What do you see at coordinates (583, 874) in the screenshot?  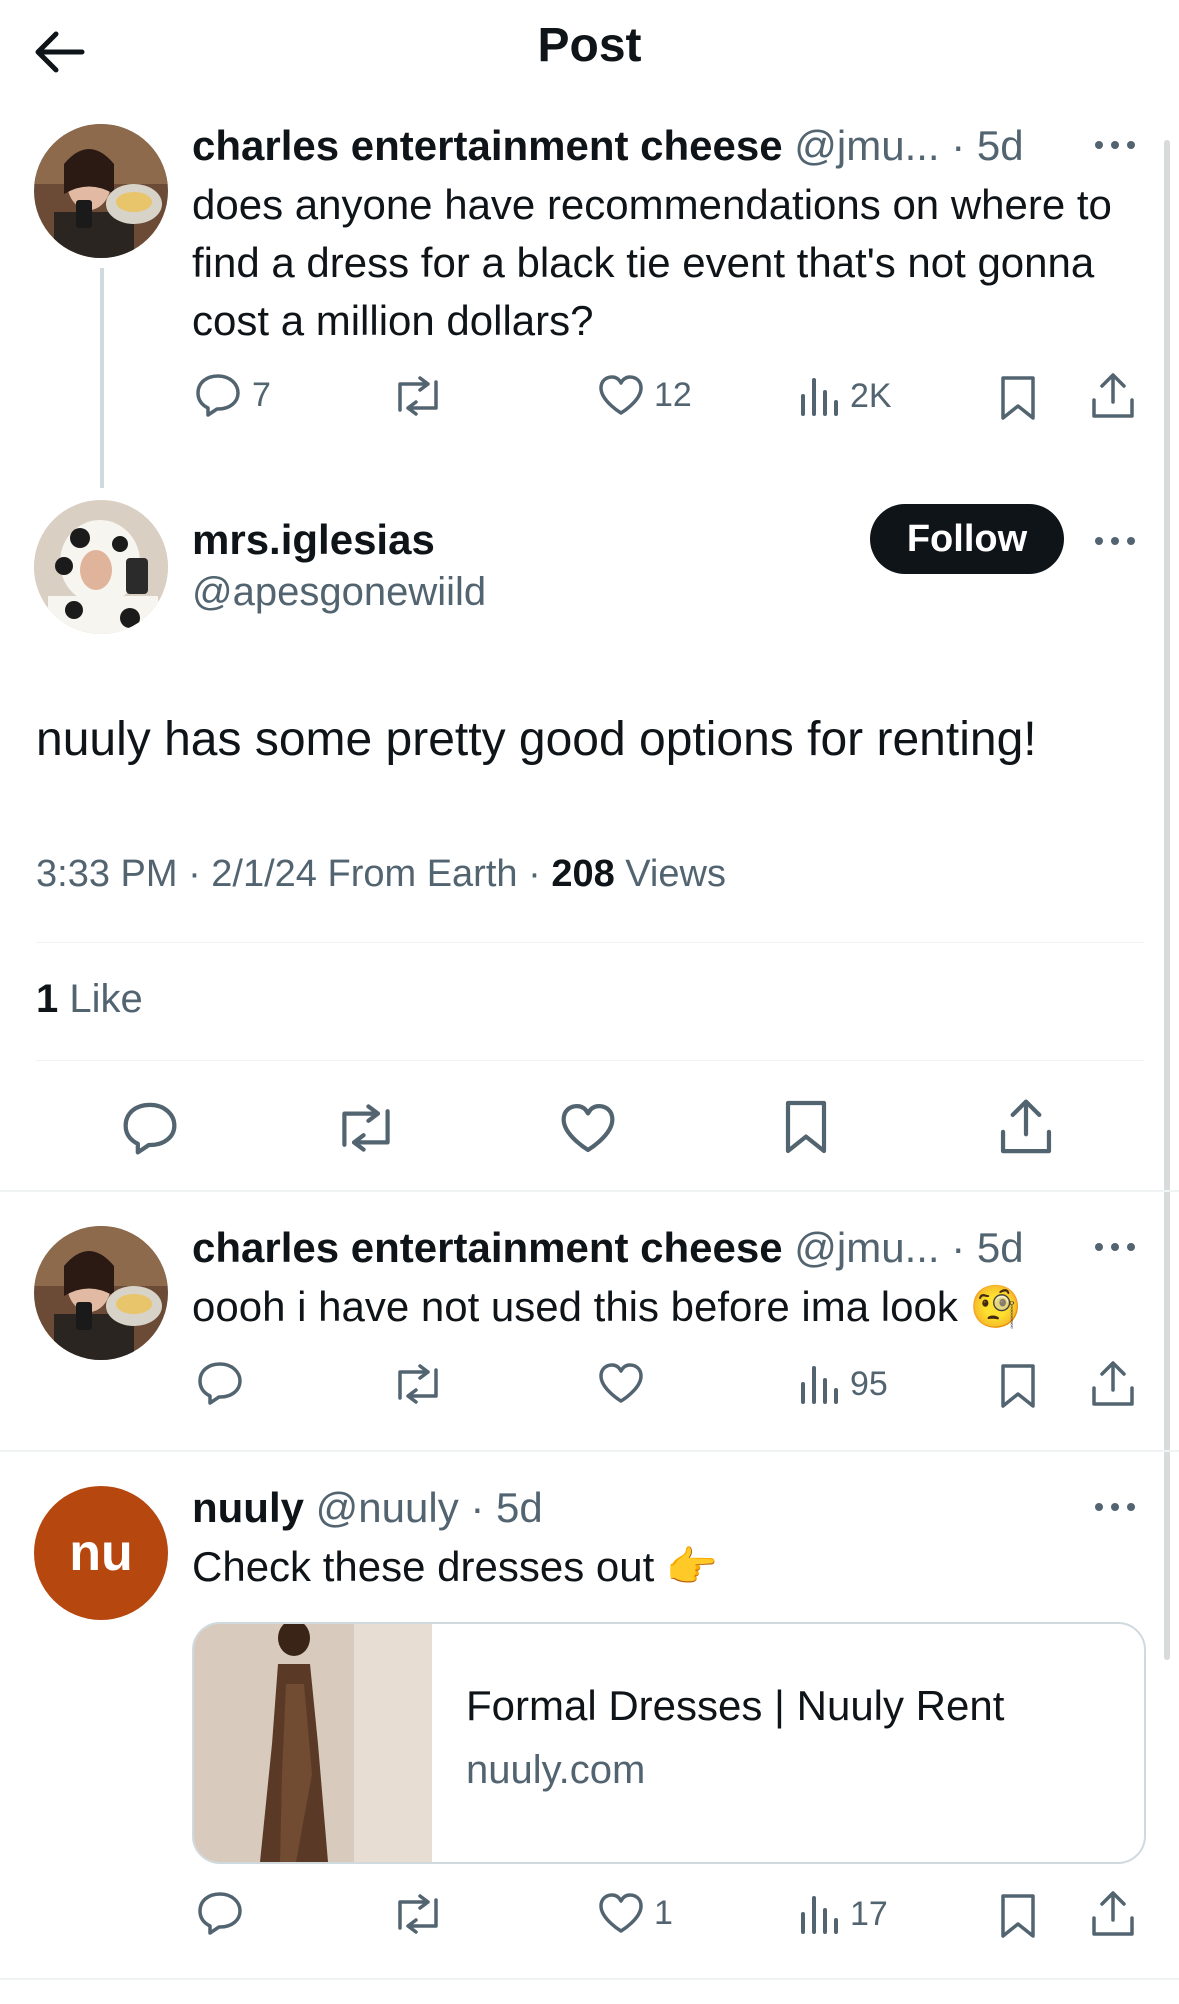 I see `views-count: 208` at bounding box center [583, 874].